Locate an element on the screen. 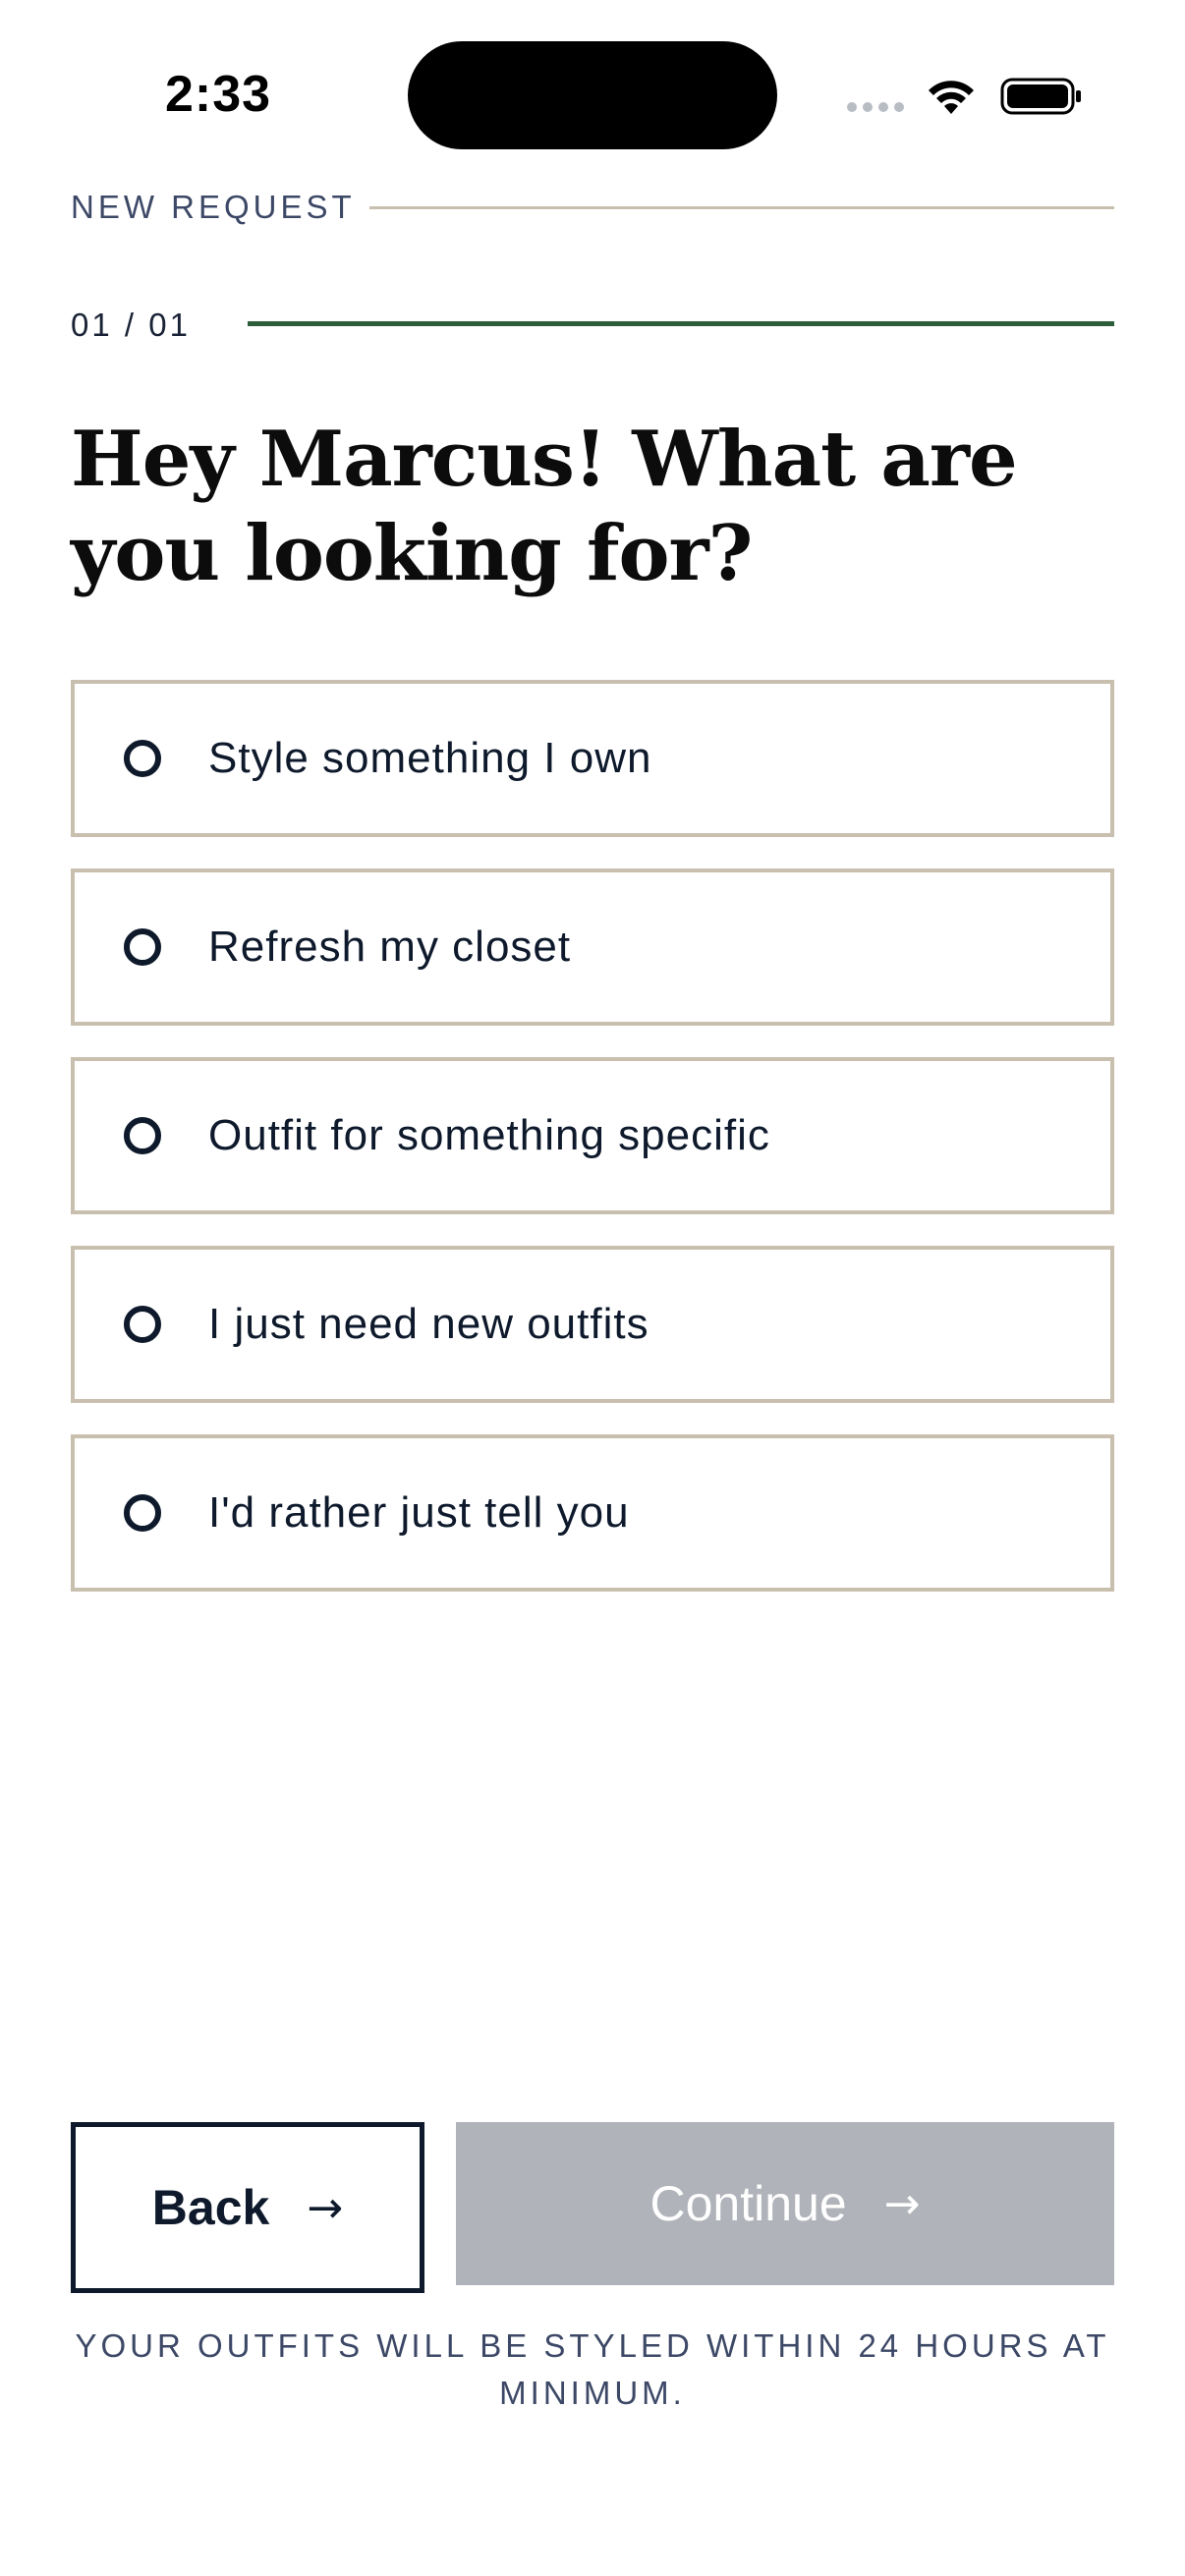 The width and height of the screenshot is (1185, 2576). page-title: Hey Marcus! What are you looking for? is located at coordinates (544, 506).